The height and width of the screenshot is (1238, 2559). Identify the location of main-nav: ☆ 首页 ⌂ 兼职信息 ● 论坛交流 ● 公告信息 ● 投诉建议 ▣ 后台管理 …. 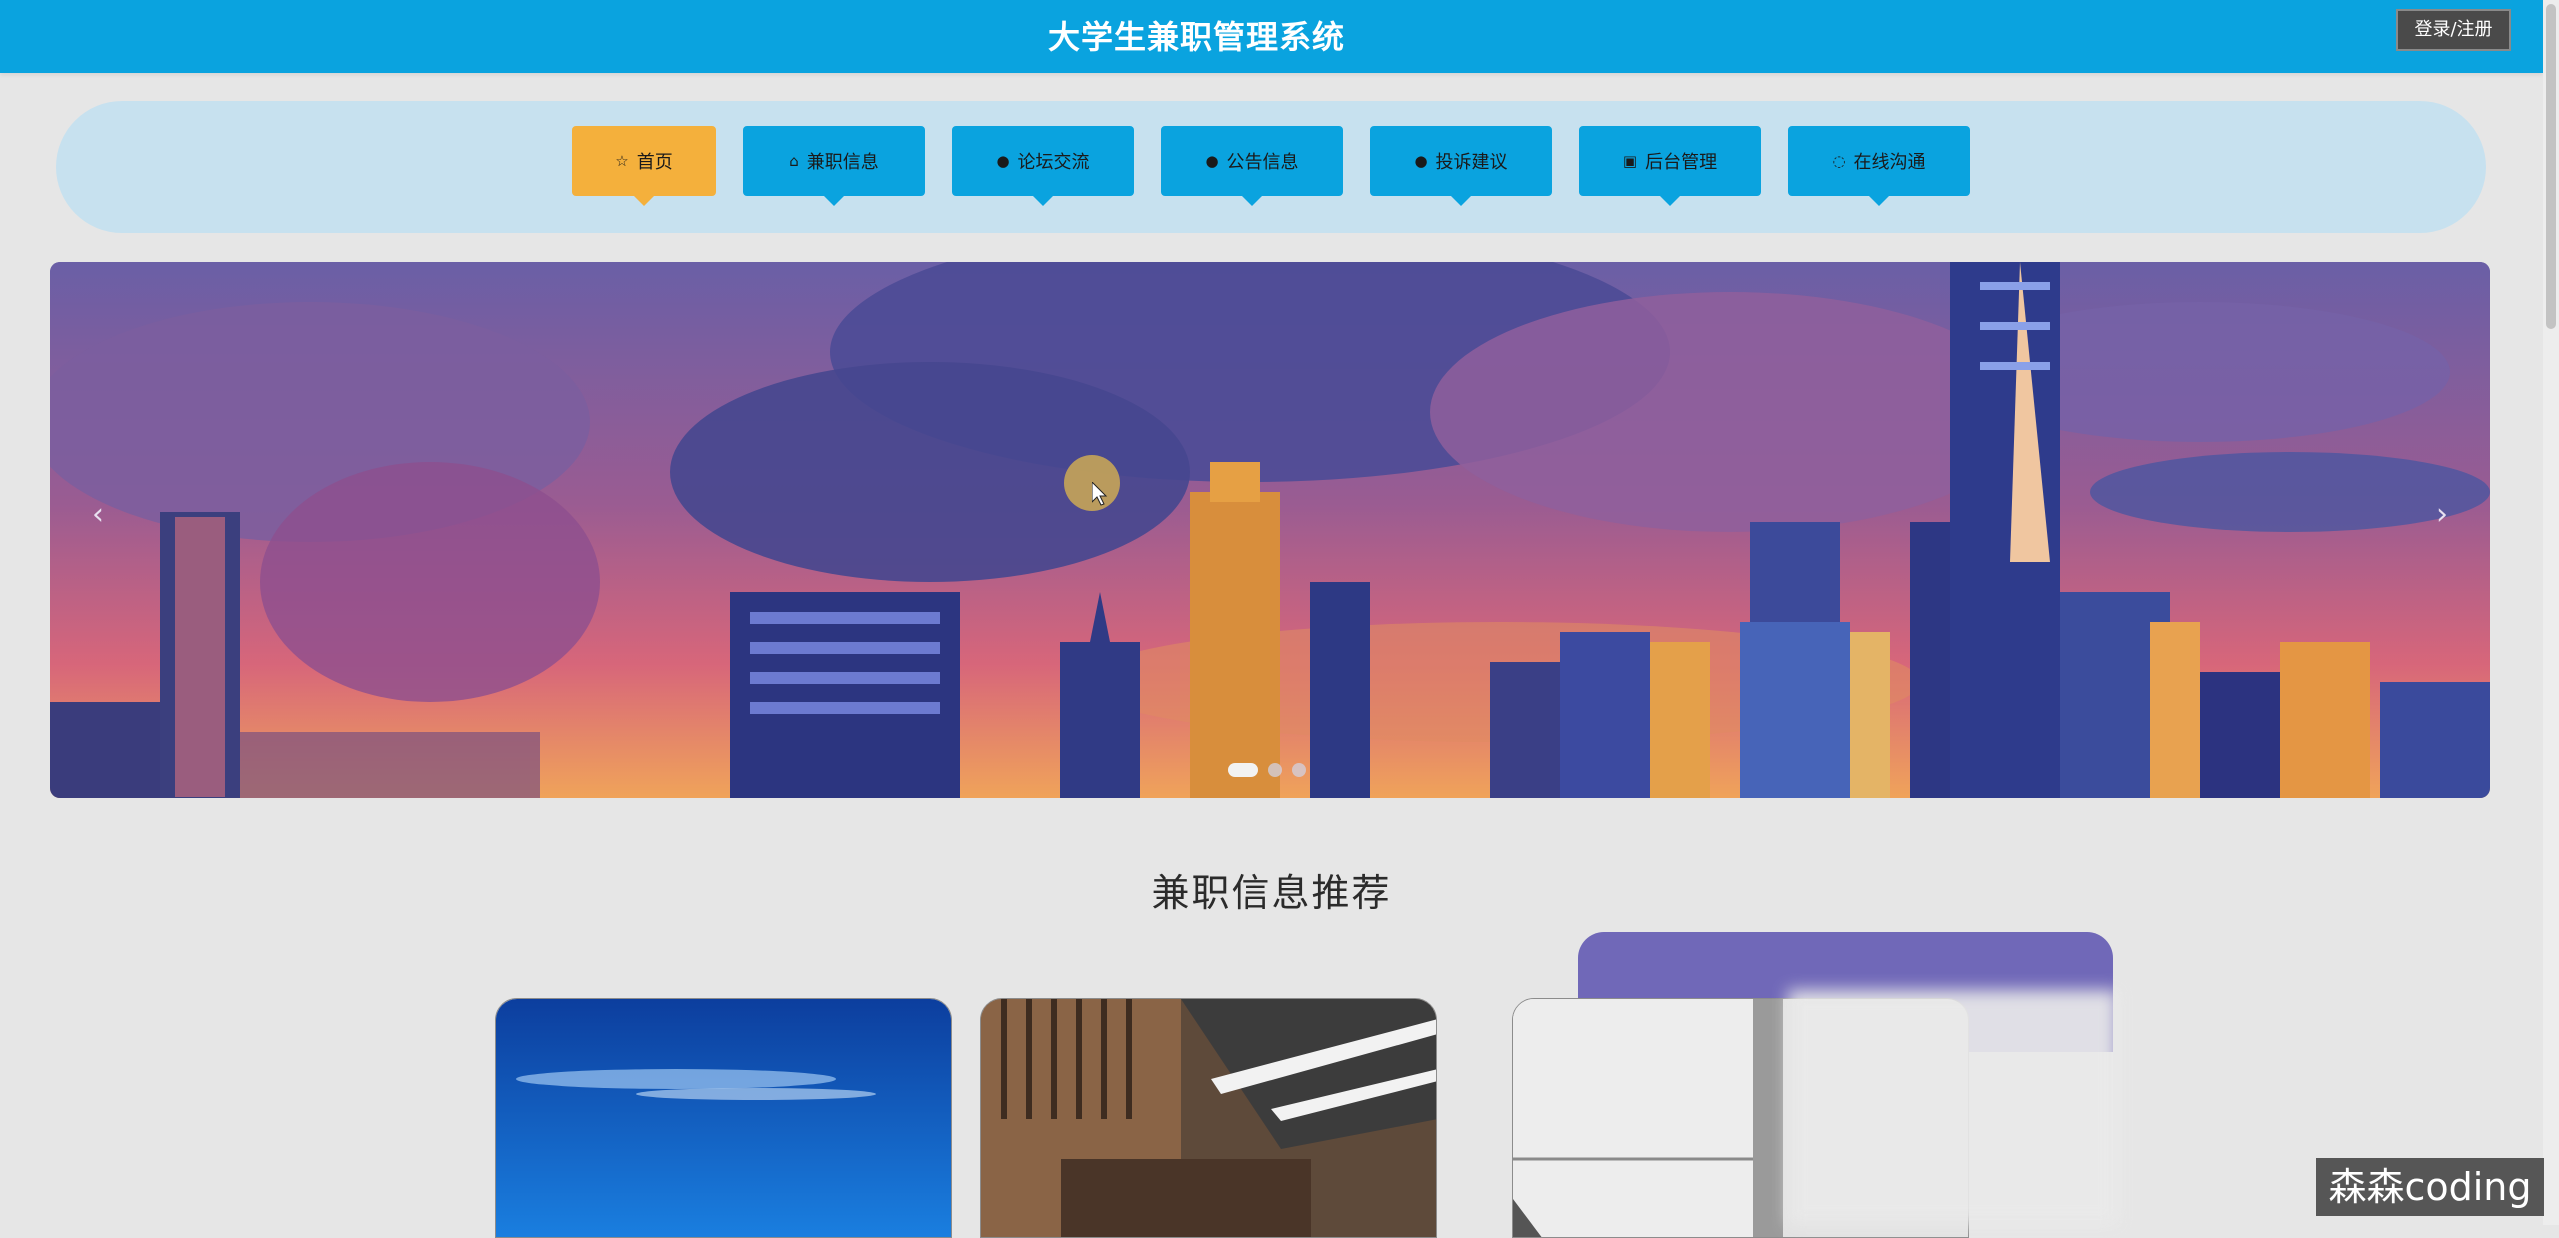
(1271, 166).